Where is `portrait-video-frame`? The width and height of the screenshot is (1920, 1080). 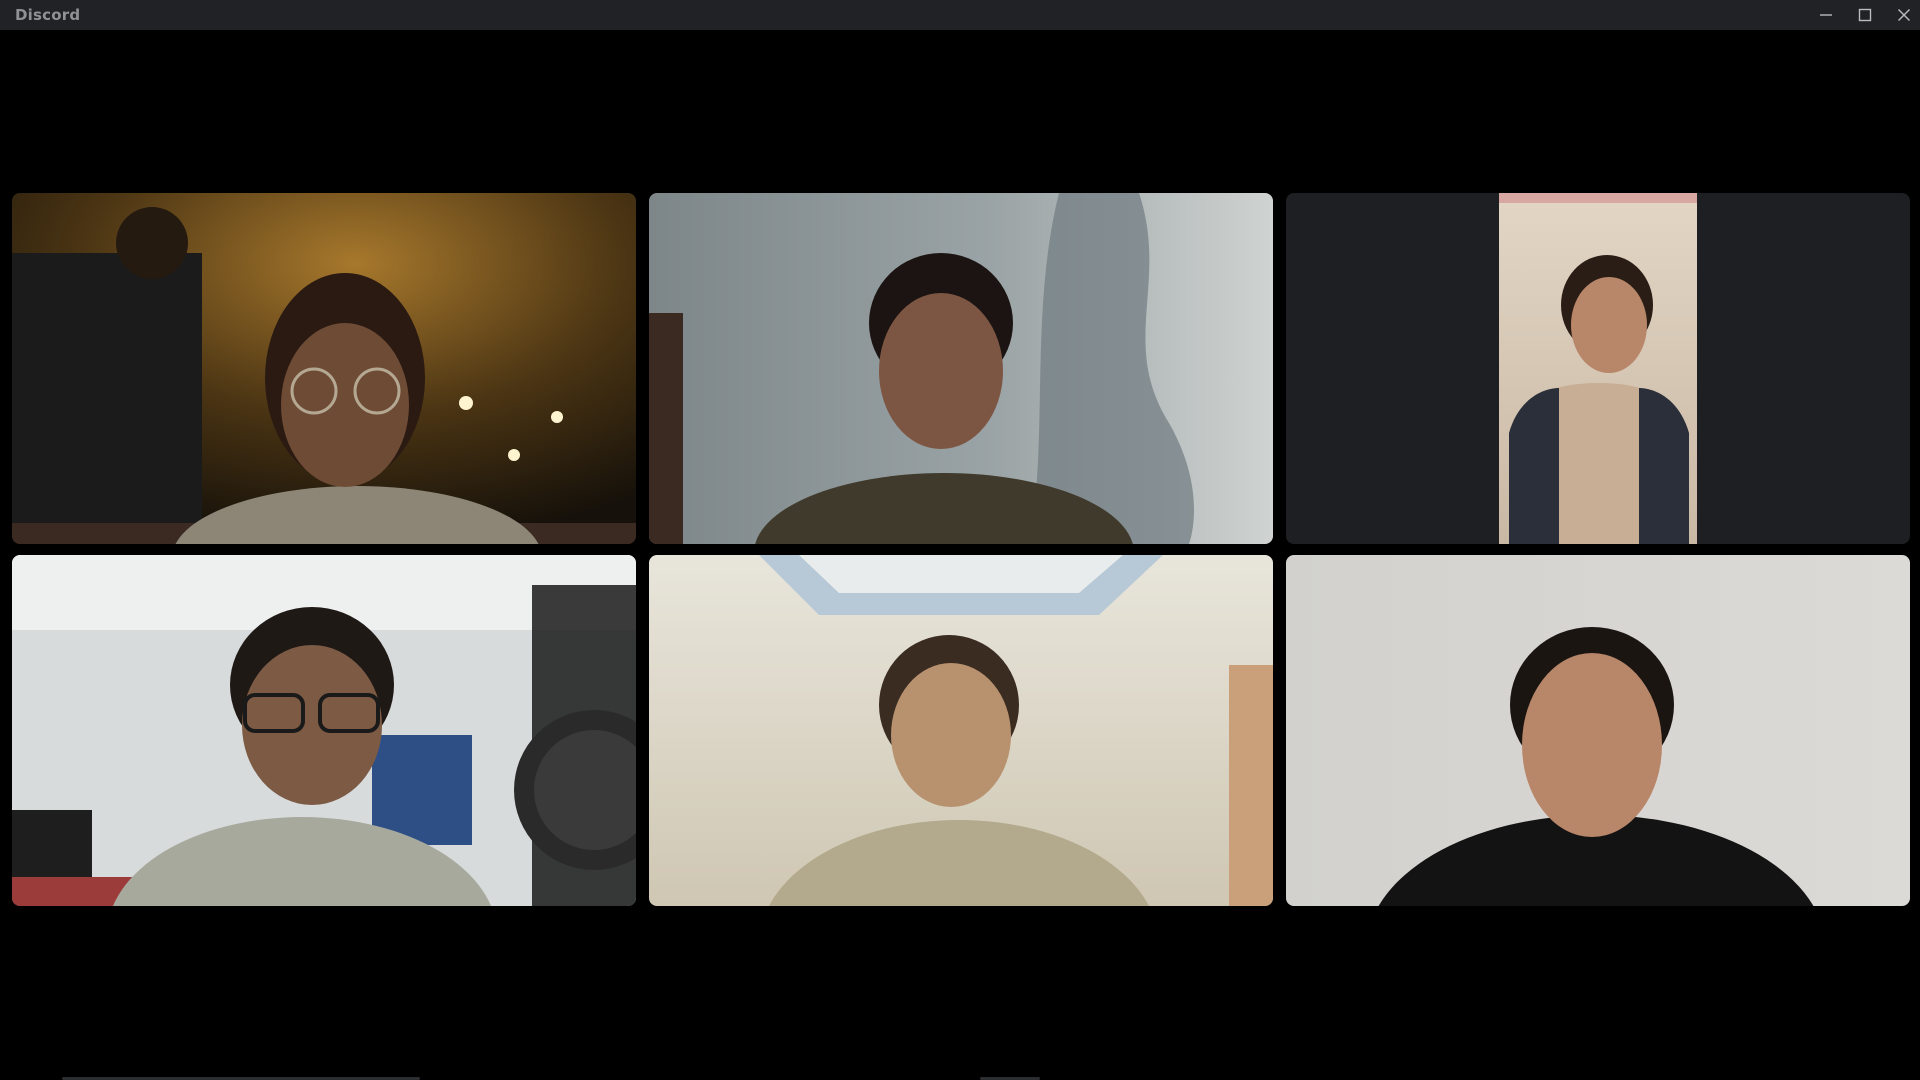 portrait-video-frame is located at coordinates (1598, 368).